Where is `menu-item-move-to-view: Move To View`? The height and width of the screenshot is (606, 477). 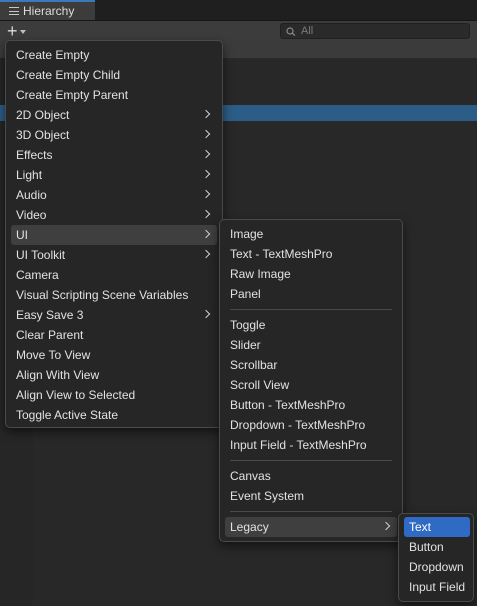
menu-item-move-to-view: Move To View is located at coordinates (114, 355).